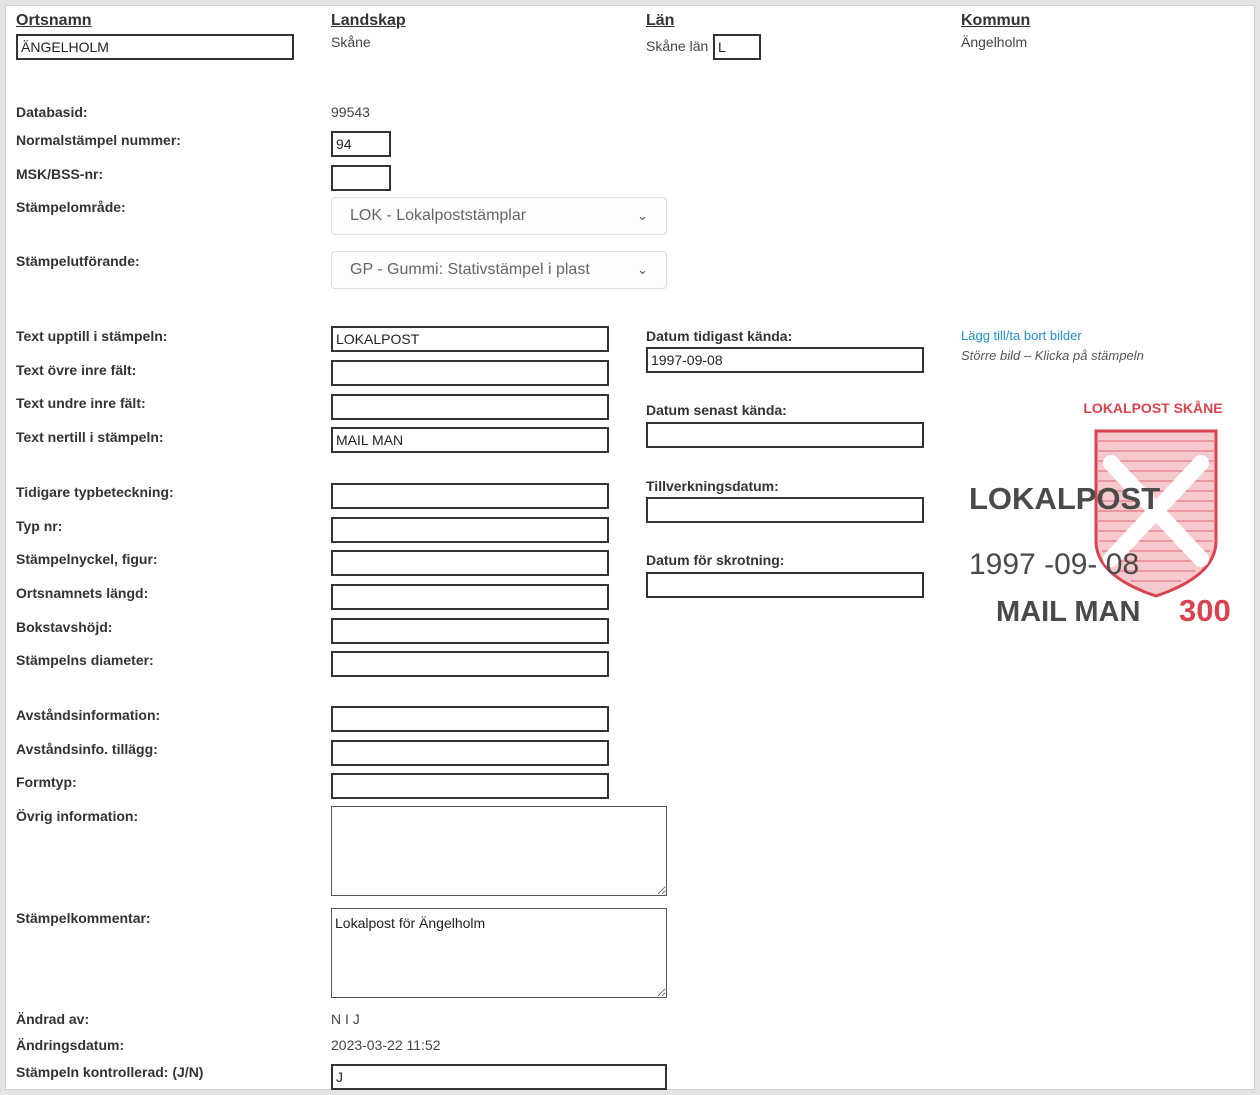  Describe the element at coordinates (1021, 335) in the screenshot. I see `add-remove-images-link: Lägg till/ta bort bilder` at that location.